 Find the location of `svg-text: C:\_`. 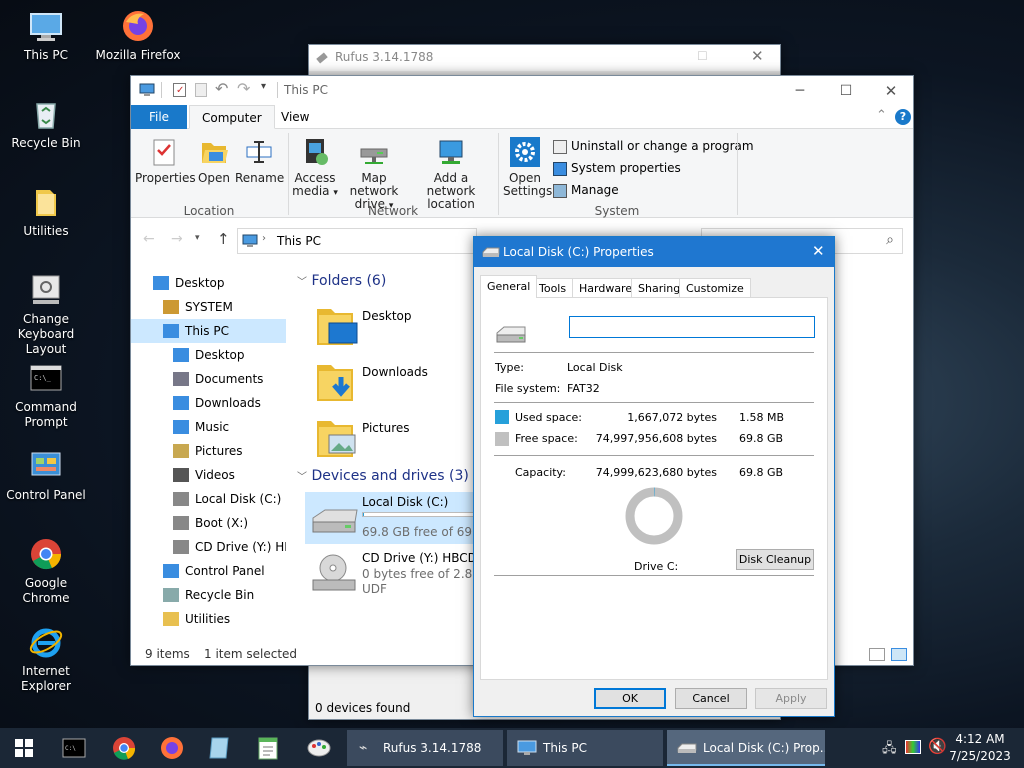

svg-text: C:\_ is located at coordinates (43, 378).